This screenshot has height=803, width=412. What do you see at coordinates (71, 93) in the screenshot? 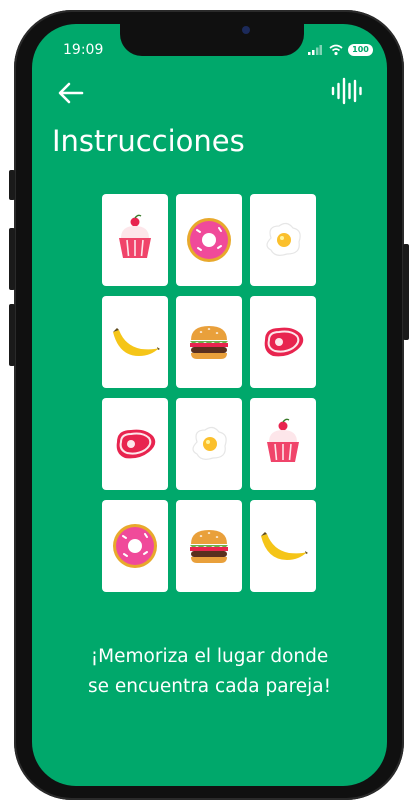
I see `back-arrow-icon` at bounding box center [71, 93].